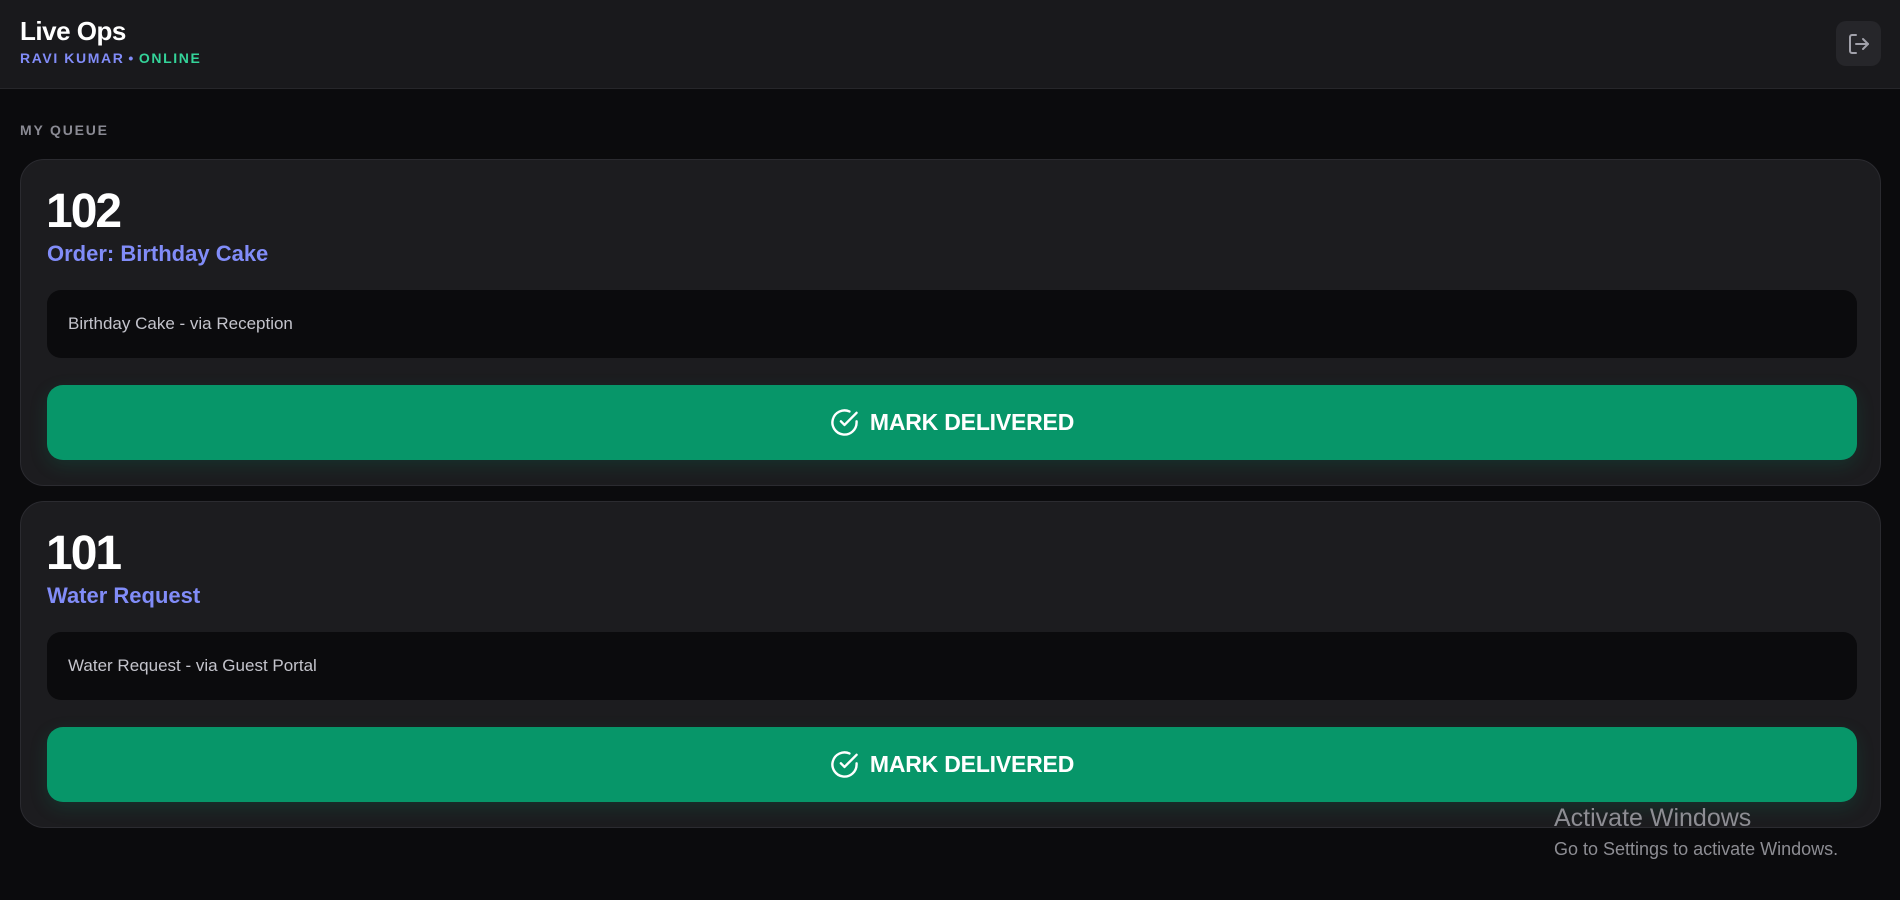  What do you see at coordinates (1653, 818) in the screenshot?
I see `watermark-title: Activate Windows` at bounding box center [1653, 818].